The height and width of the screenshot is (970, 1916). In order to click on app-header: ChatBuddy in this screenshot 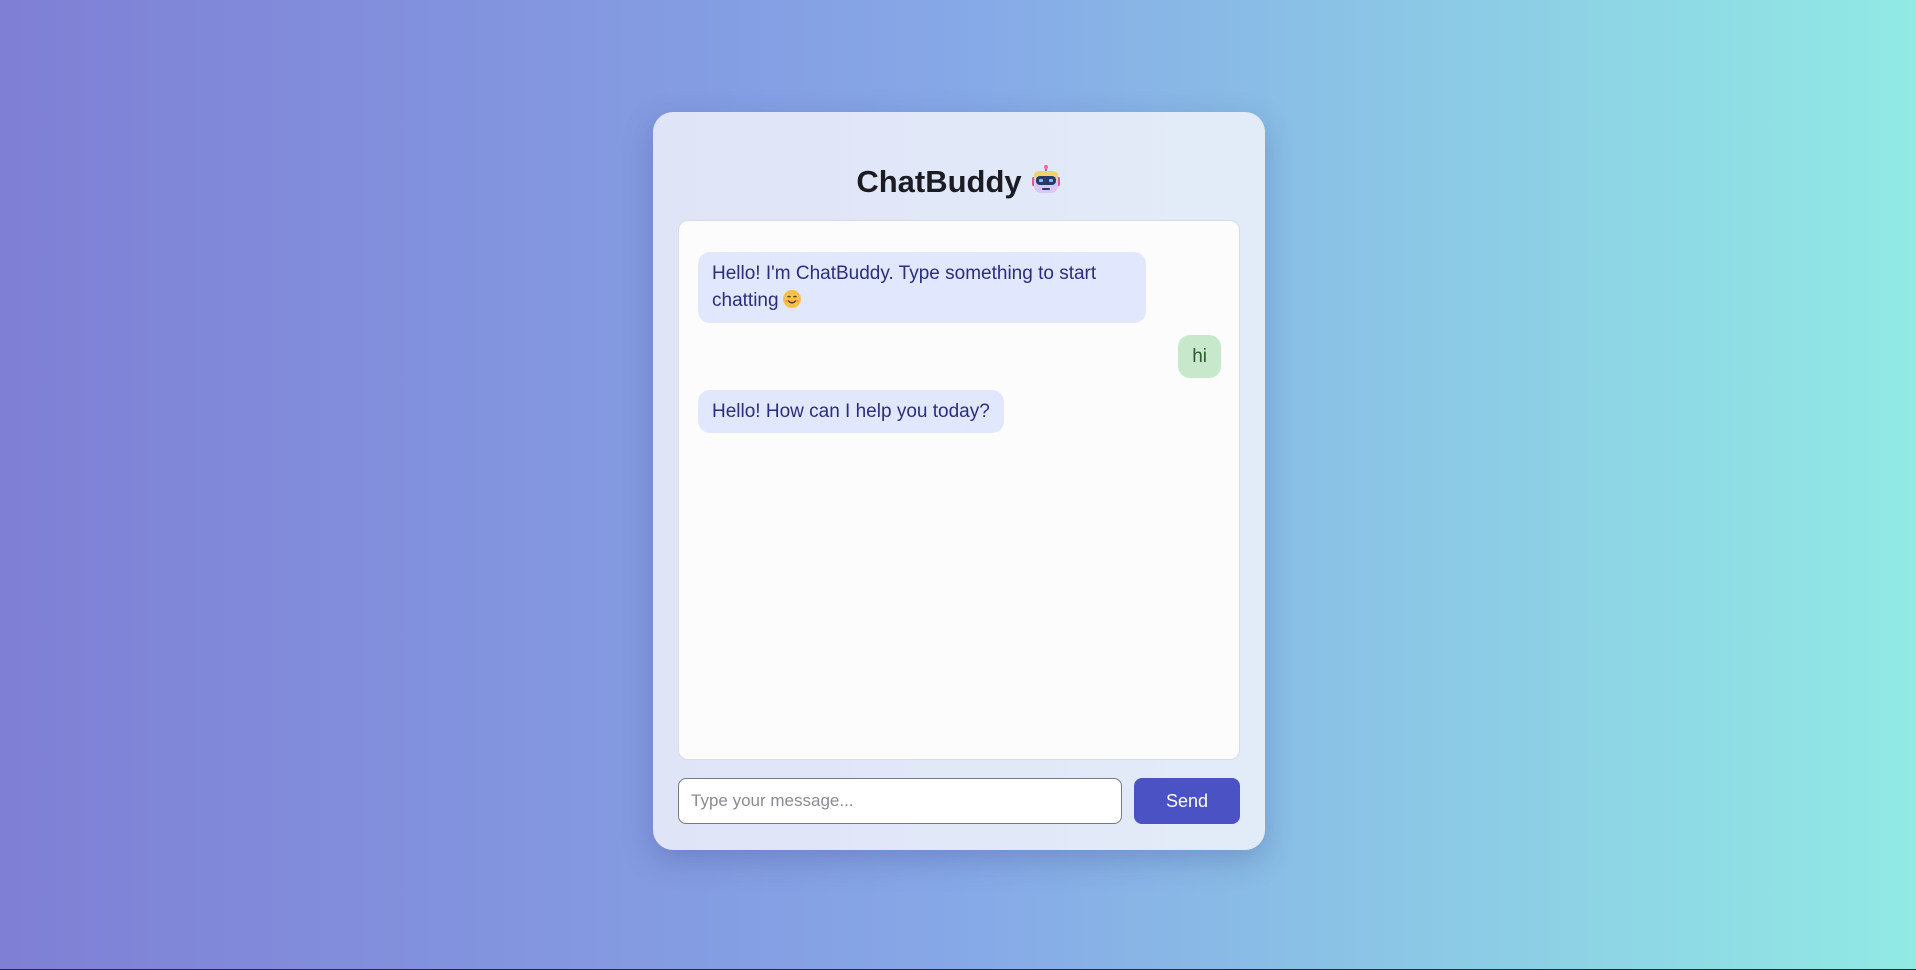, I will do `click(959, 182)`.